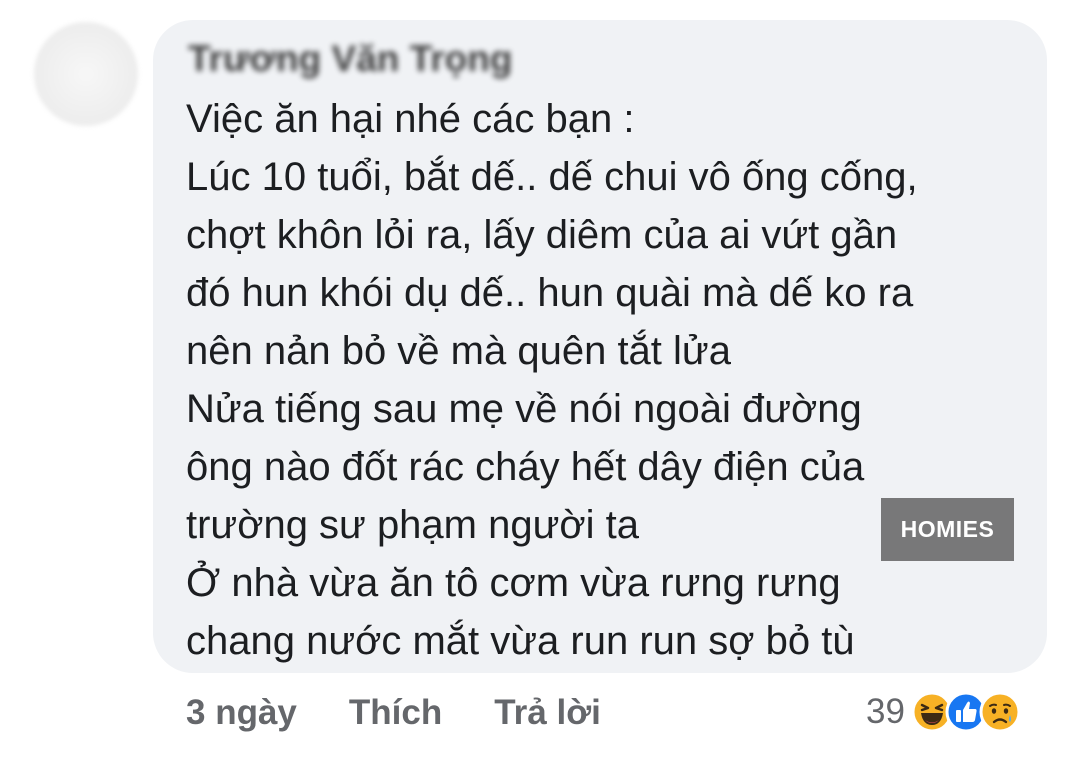  I want to click on comment-line: chang nước mắt vừa run run sợ bỏ tù, so click(520, 641).